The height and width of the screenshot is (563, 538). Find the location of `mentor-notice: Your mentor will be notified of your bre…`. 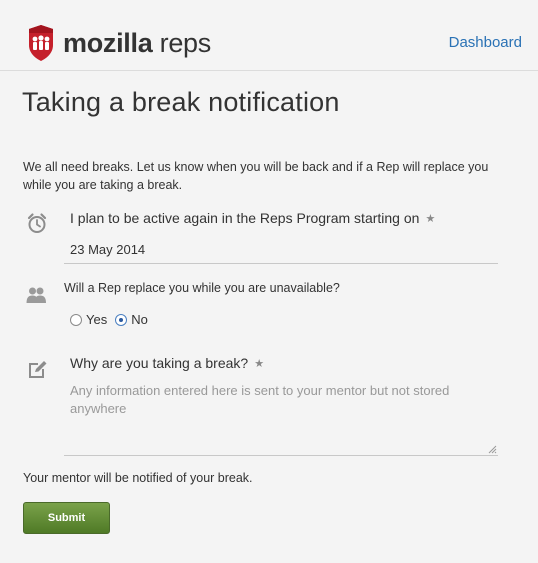

mentor-notice: Your mentor will be notified of your bre… is located at coordinates (138, 478).